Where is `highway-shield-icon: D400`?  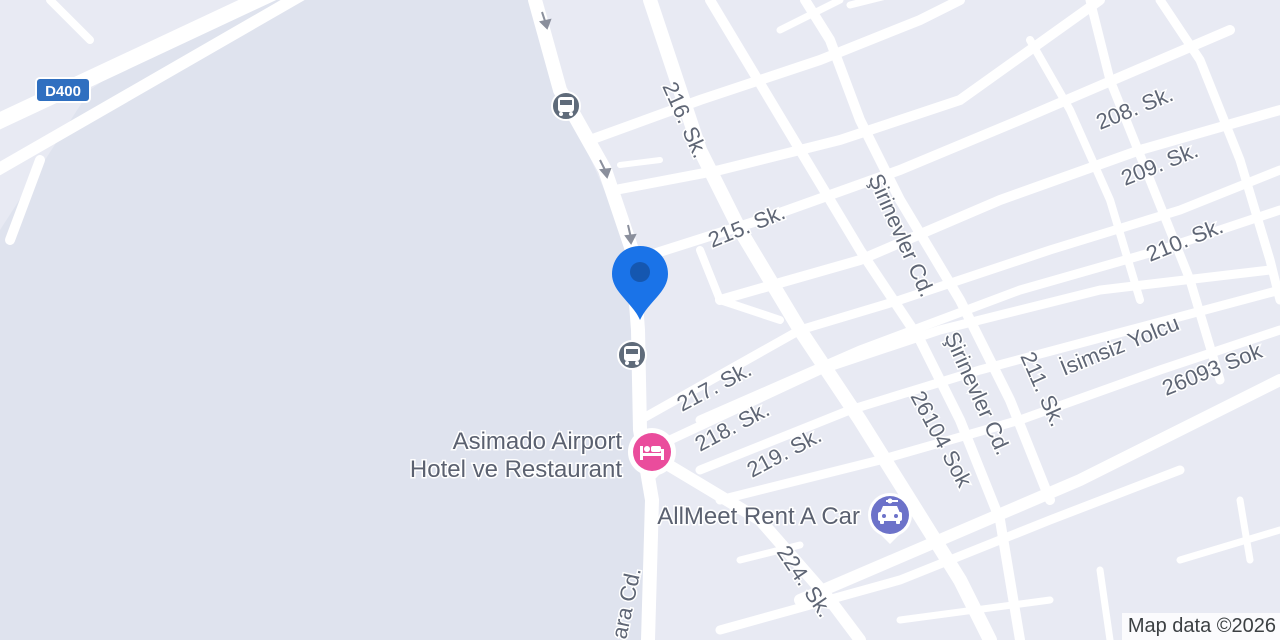
highway-shield-icon: D400 is located at coordinates (63, 90).